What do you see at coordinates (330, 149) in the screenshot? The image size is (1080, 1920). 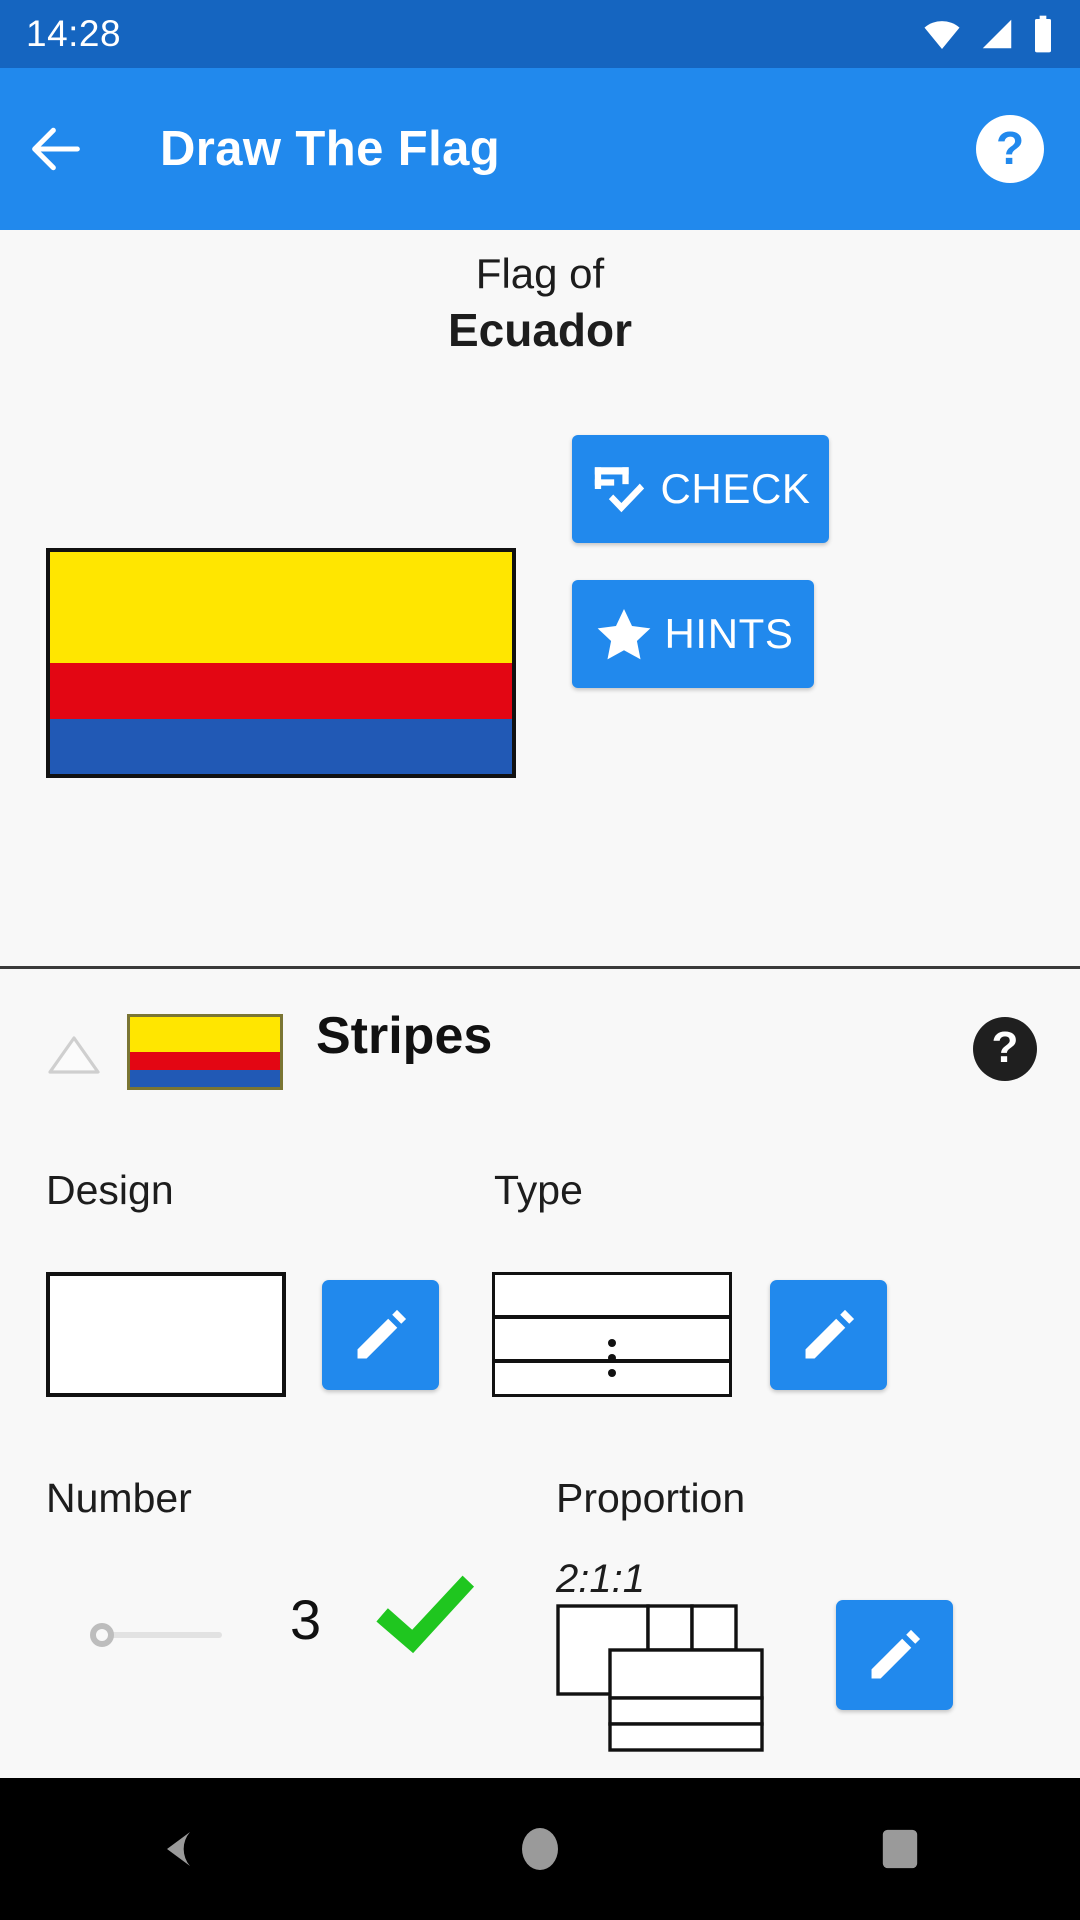 I see `page-title: Draw The Flag` at bounding box center [330, 149].